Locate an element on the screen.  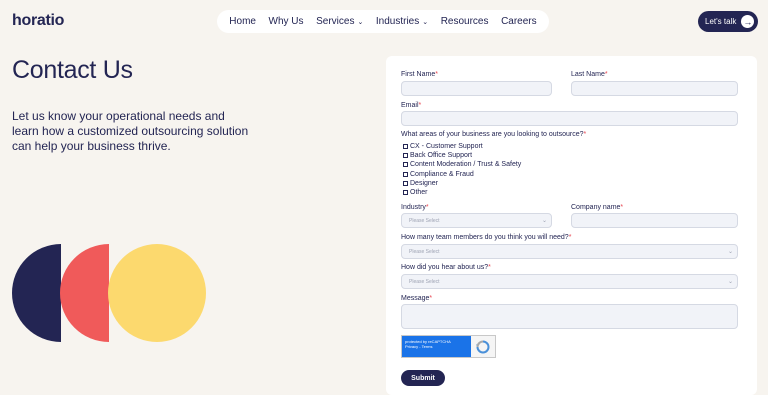
nav-services-label: Services is located at coordinates (335, 21).